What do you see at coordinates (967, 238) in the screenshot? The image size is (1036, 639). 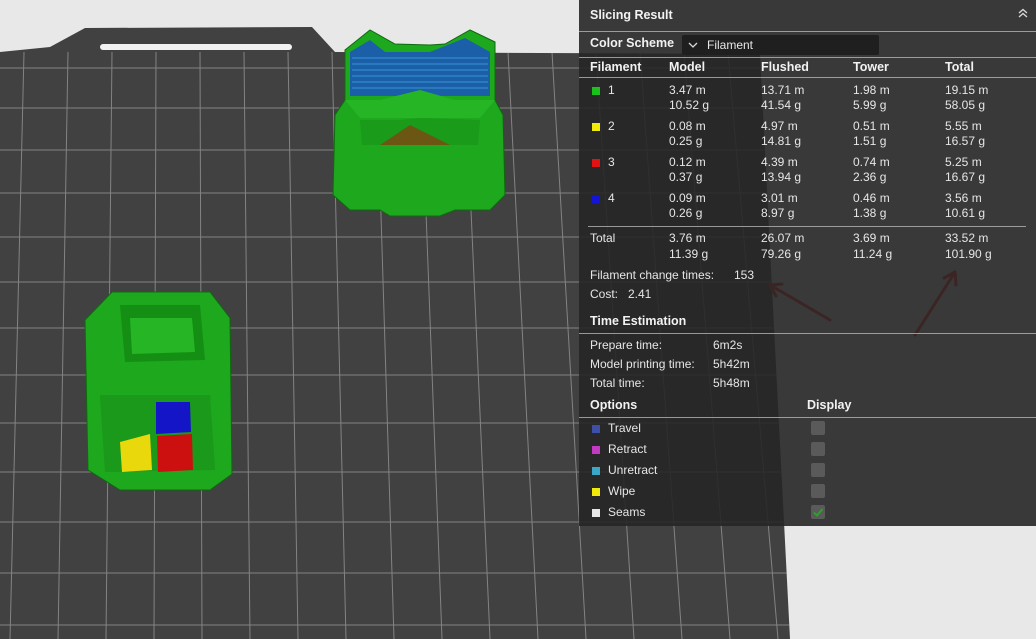 I see `total-length: 33.52 m` at bounding box center [967, 238].